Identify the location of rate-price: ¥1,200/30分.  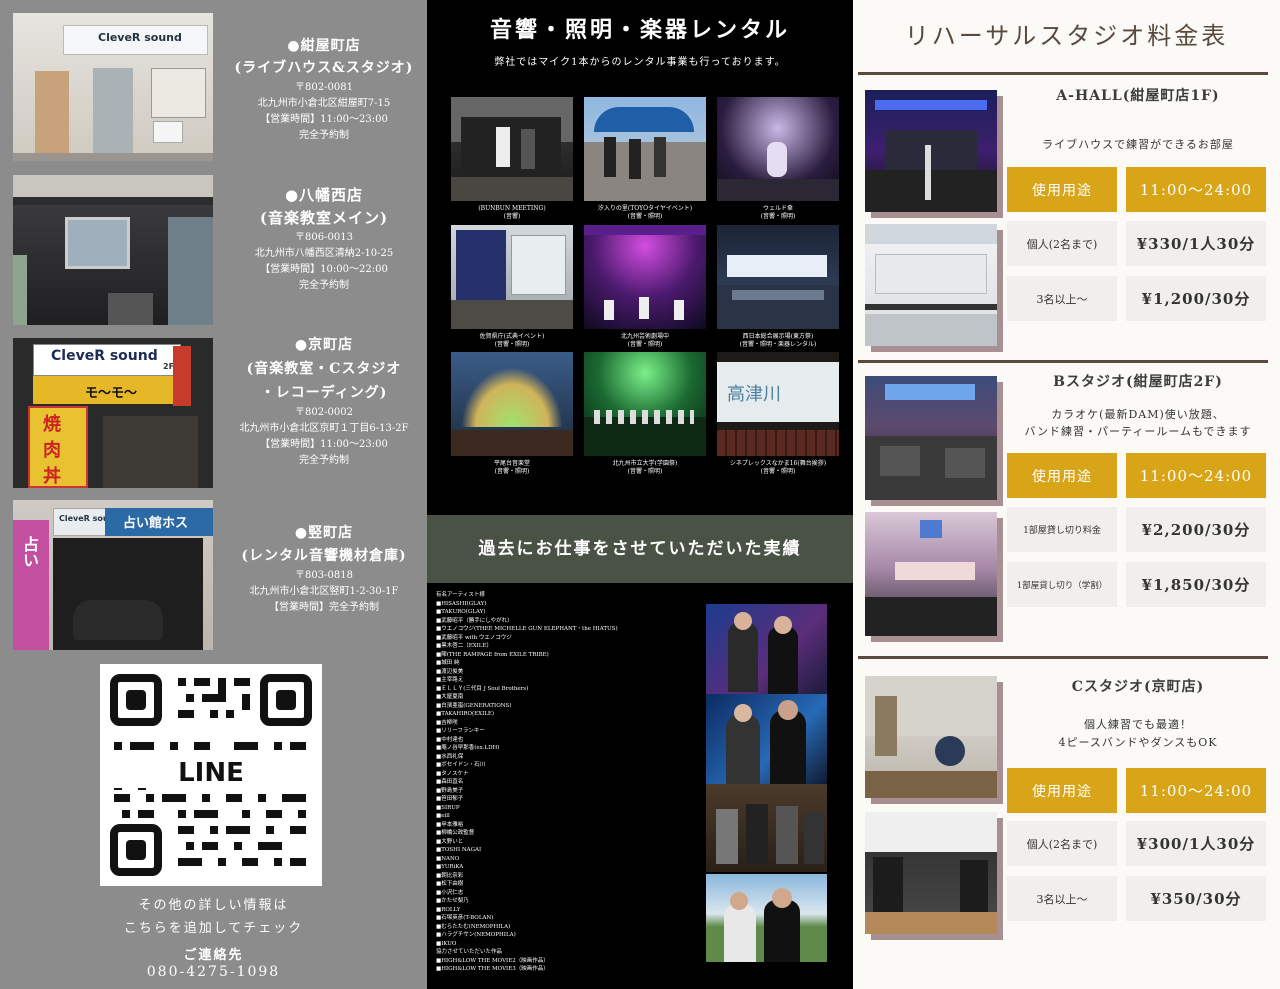
(1196, 298).